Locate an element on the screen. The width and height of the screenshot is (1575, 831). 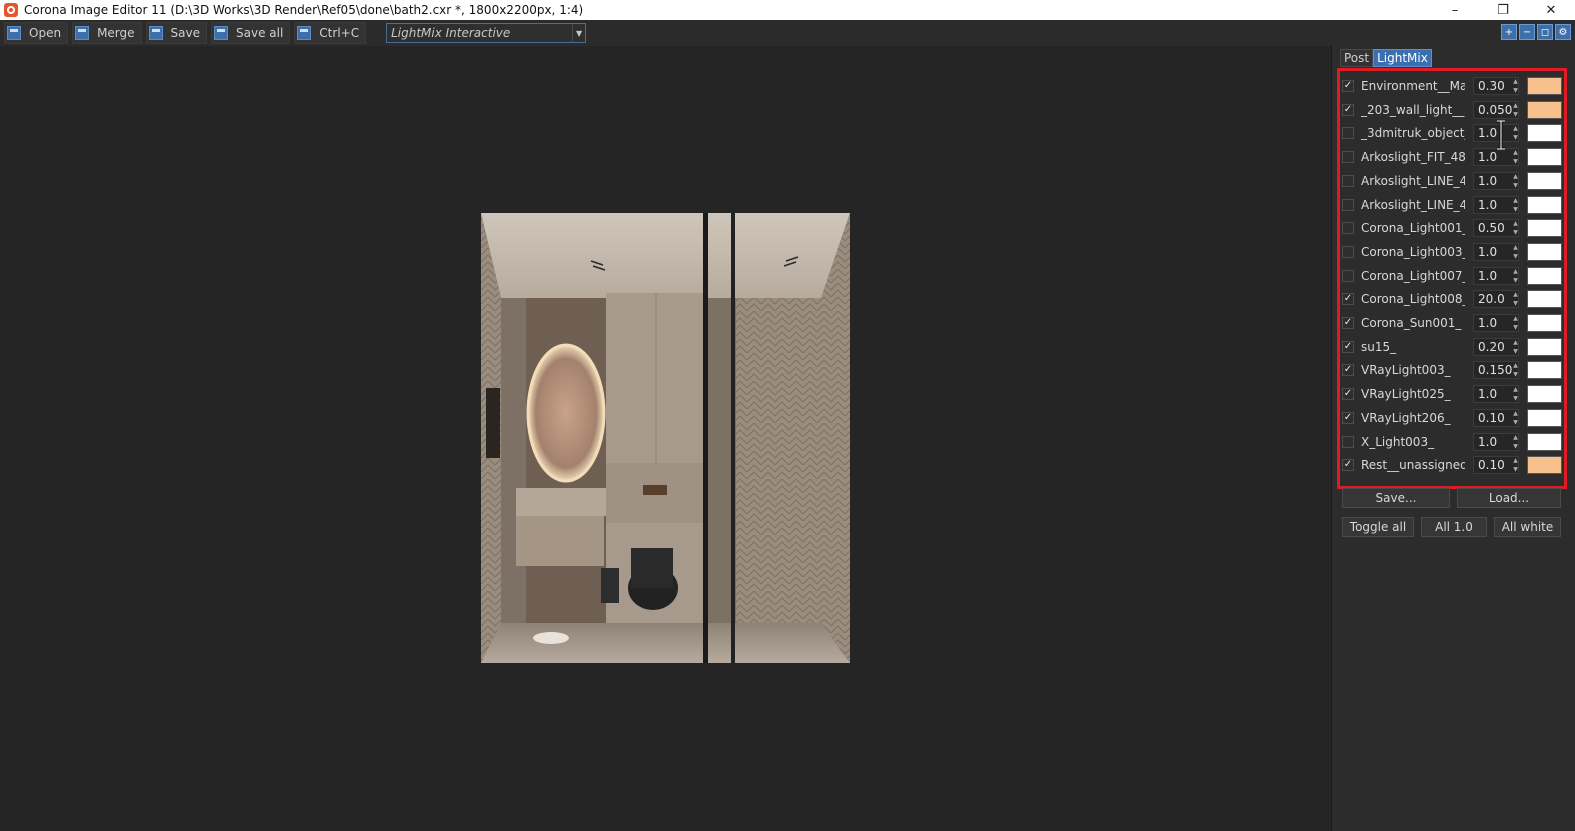
zoom-in-icon: + is located at coordinates (1509, 32).